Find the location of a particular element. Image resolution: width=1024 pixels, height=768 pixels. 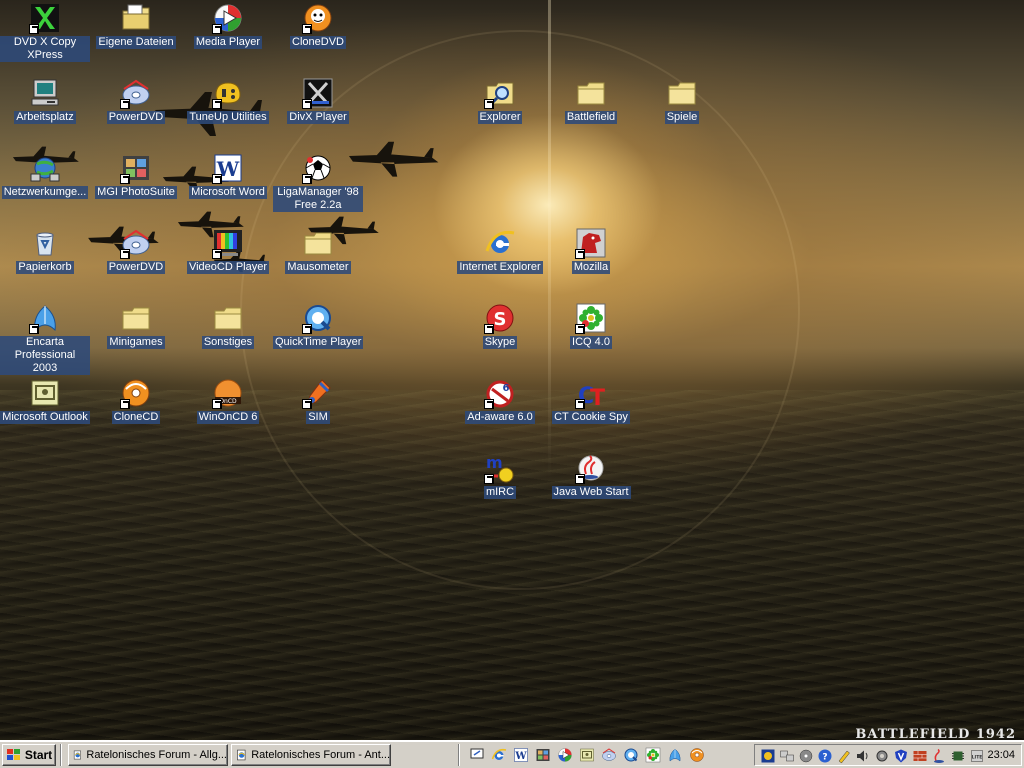

desktop-icon-label: CT Cookie Spy is located at coordinates (591, 417).